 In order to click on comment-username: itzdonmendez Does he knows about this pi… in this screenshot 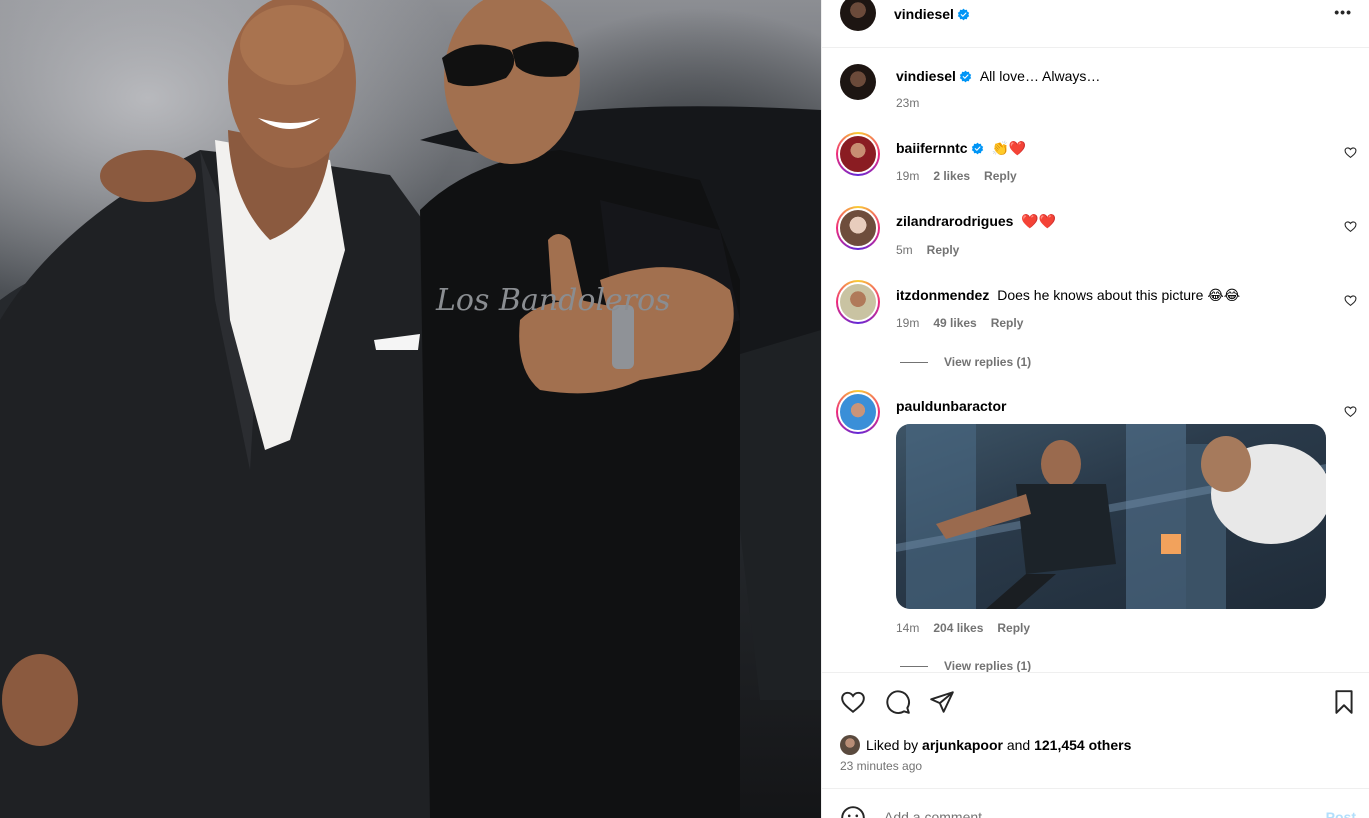, I will do `click(1068, 295)`.